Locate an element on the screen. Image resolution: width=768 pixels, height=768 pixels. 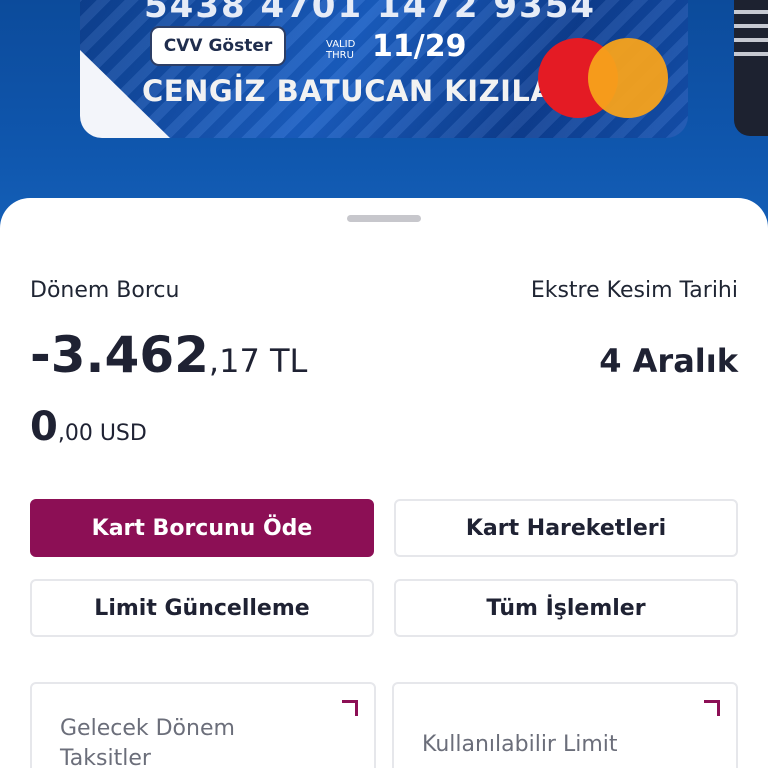
card-number: 5438 4701 1472 9354 is located at coordinates (370, 13).